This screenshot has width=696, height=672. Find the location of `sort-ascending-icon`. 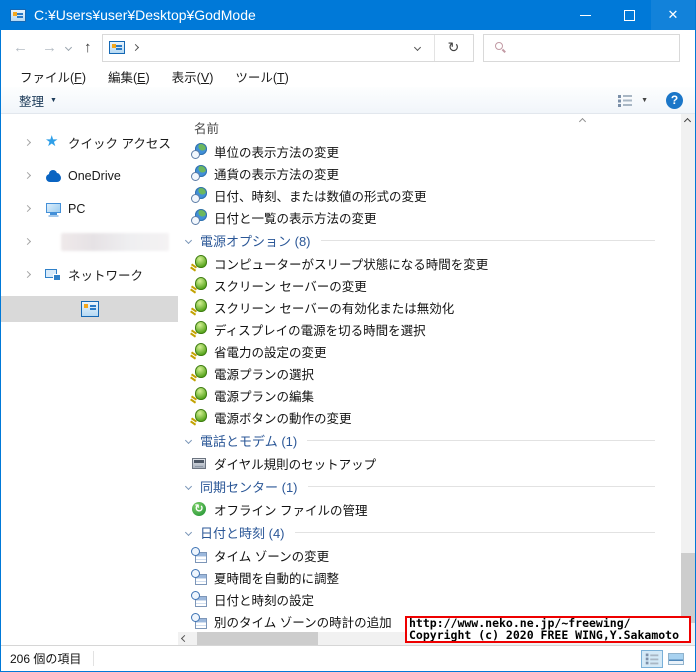

sort-ascending-icon is located at coordinates (582, 121).